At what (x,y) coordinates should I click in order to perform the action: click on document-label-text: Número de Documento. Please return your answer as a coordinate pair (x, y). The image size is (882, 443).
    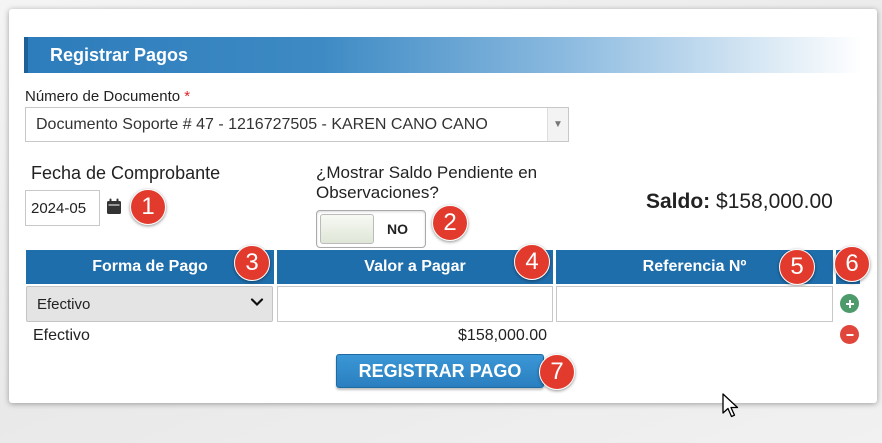
    Looking at the image, I should click on (103, 96).